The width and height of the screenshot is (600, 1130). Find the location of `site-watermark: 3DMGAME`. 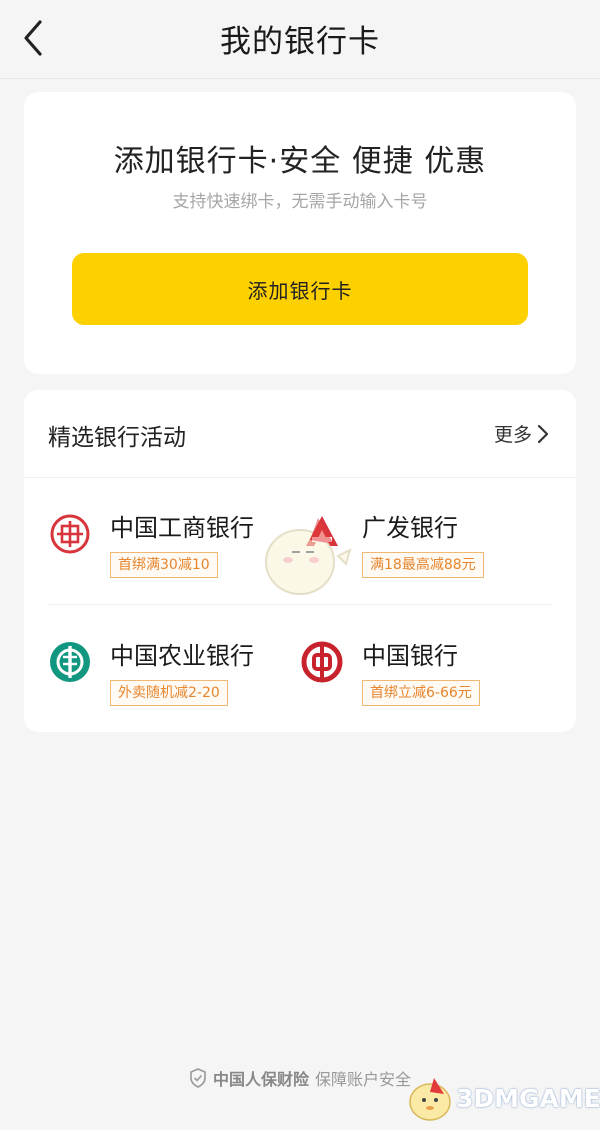

site-watermark: 3DMGAME is located at coordinates (502, 1098).